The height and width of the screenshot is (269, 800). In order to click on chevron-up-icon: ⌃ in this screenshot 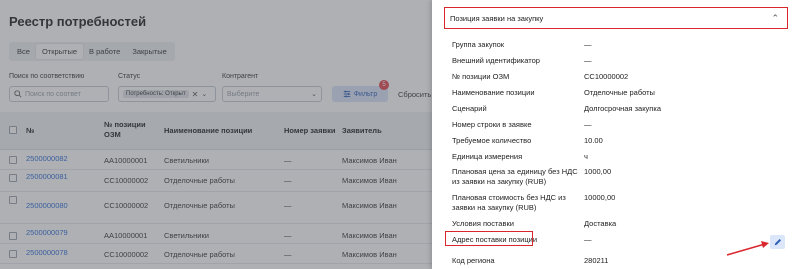, I will do `click(775, 18)`.